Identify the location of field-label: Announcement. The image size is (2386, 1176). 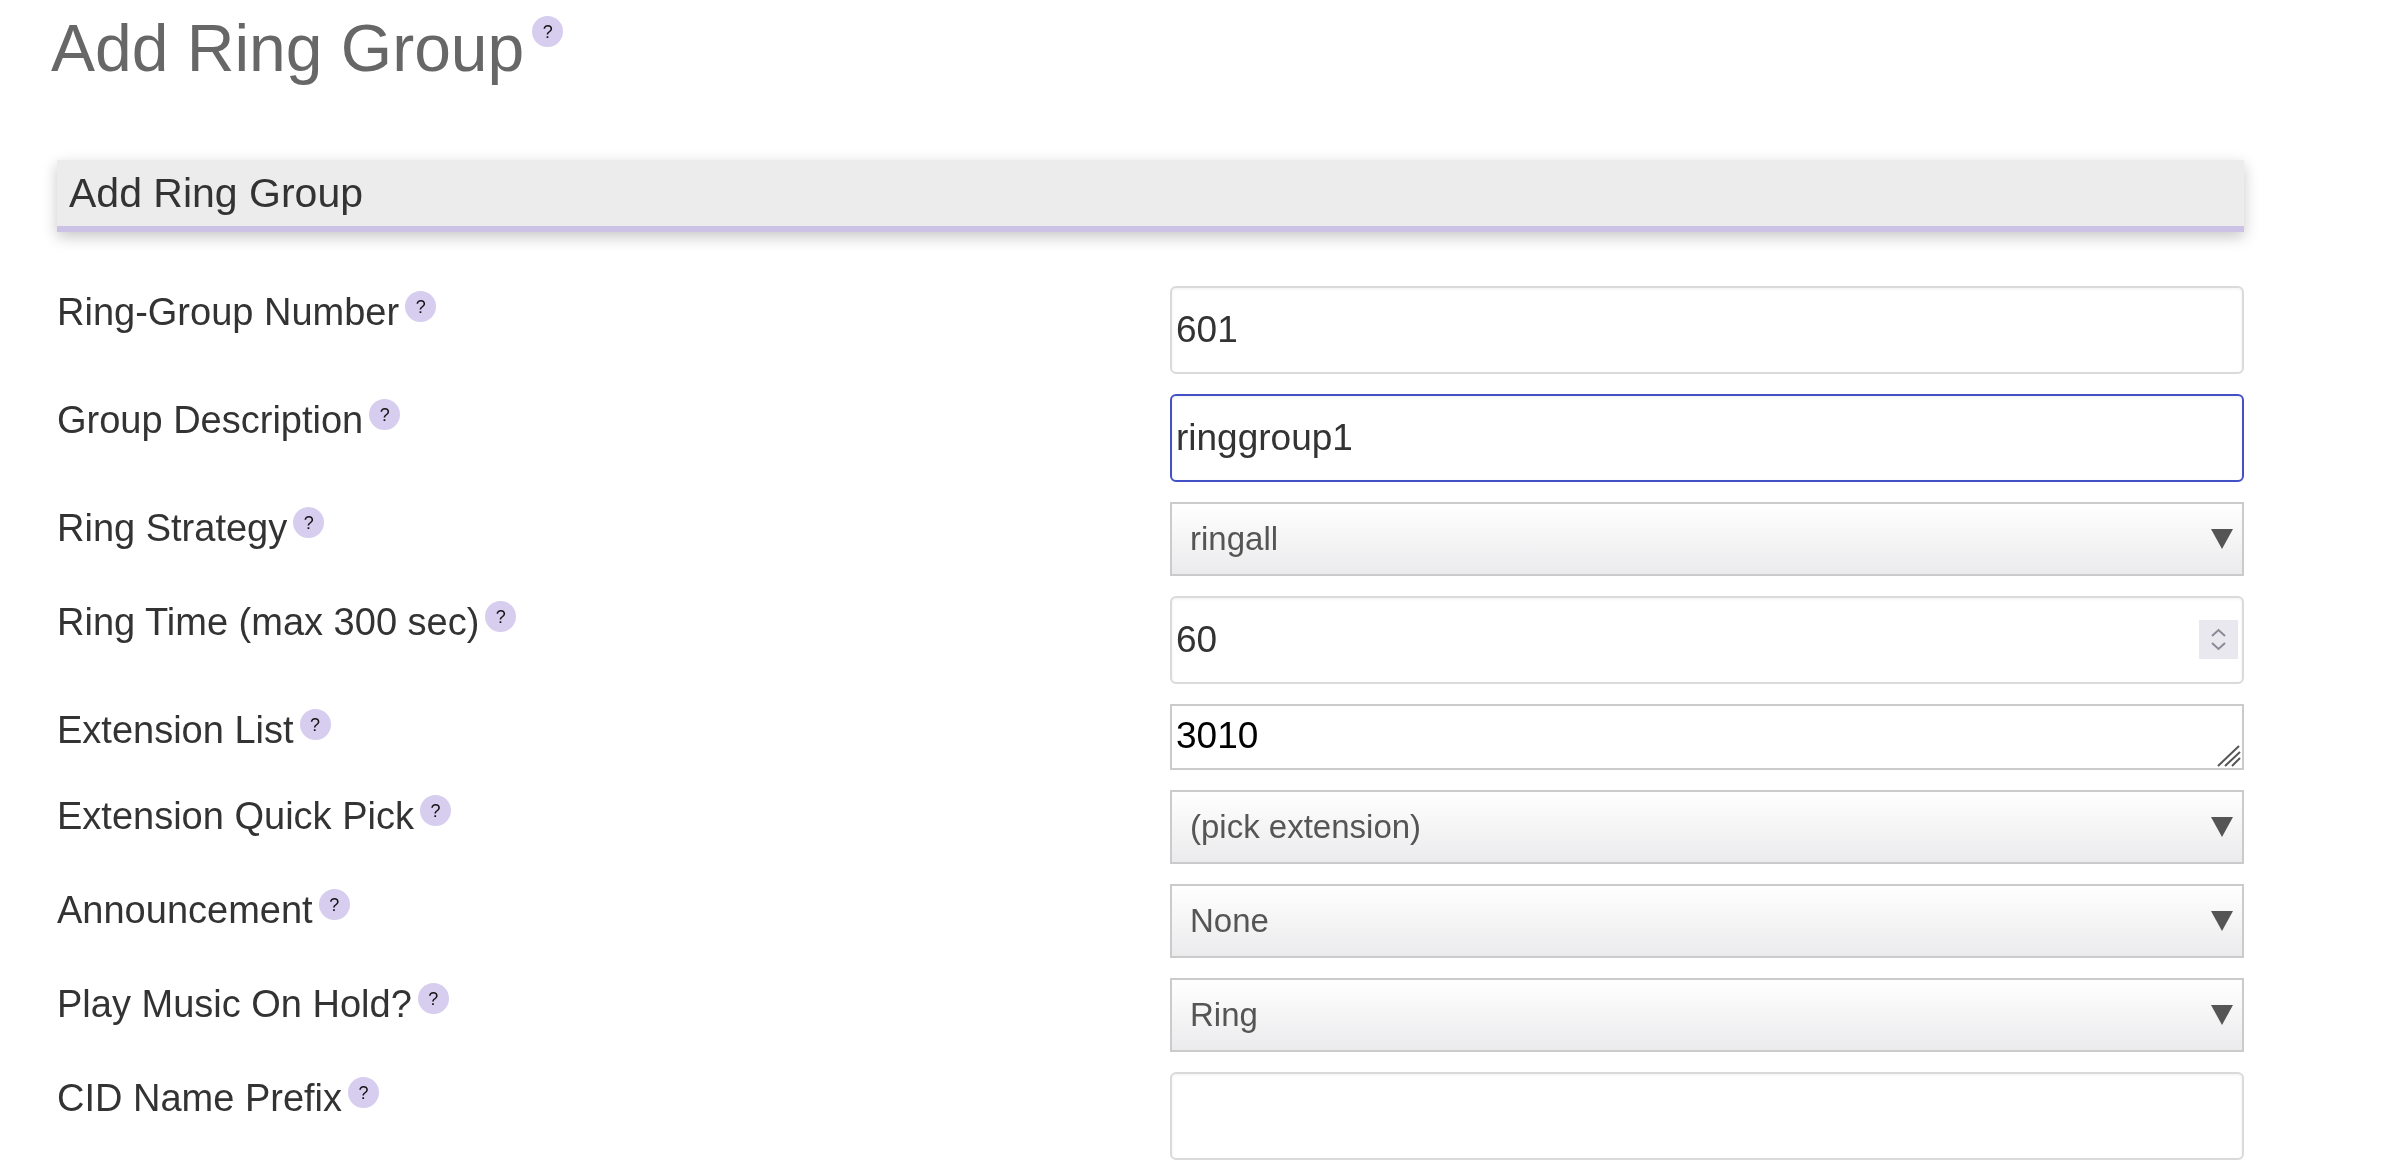
(185, 910).